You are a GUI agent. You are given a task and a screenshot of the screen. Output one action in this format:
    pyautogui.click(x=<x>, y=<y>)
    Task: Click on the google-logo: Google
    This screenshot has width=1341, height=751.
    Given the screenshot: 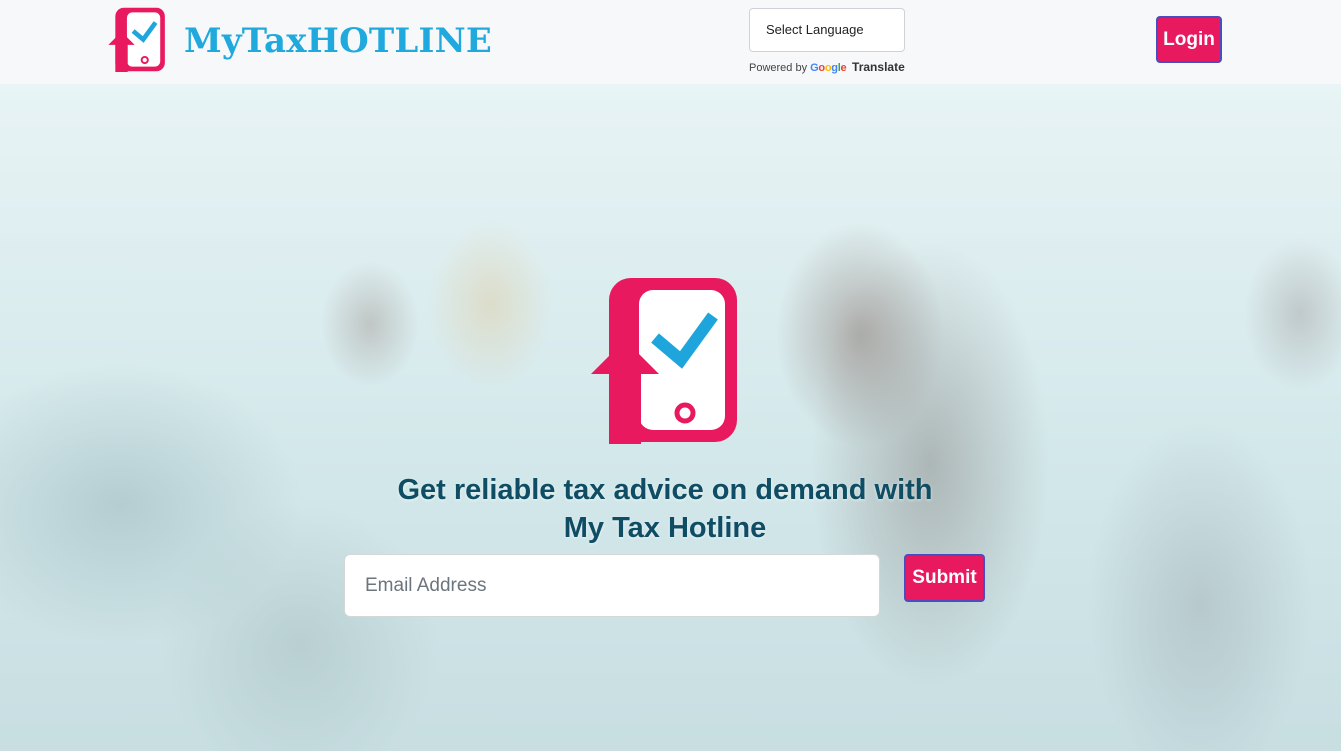 What is the action you would take?
    pyautogui.click(x=828, y=68)
    